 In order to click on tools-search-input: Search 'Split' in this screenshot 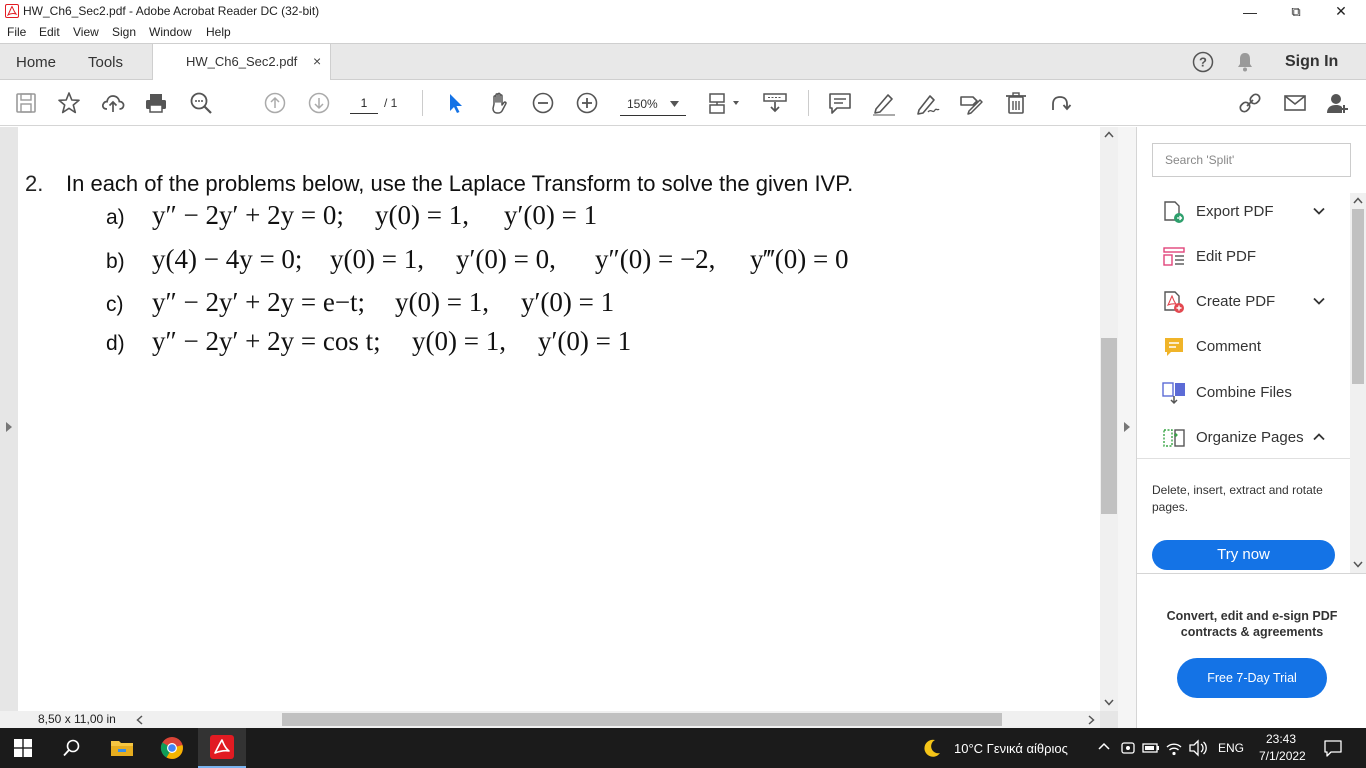, I will do `click(1251, 160)`.